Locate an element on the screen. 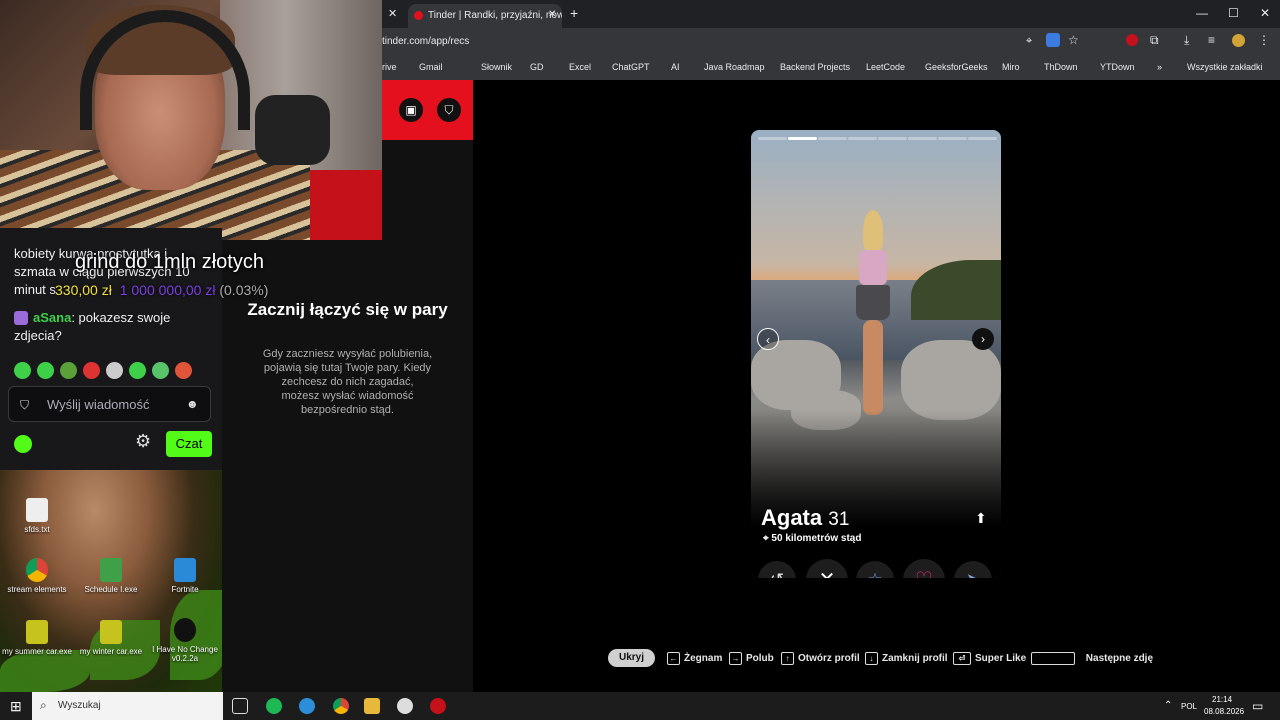 This screenshot has height=720, width=1280. desktop-icon-game: my summer car.exe is located at coordinates (37, 638).